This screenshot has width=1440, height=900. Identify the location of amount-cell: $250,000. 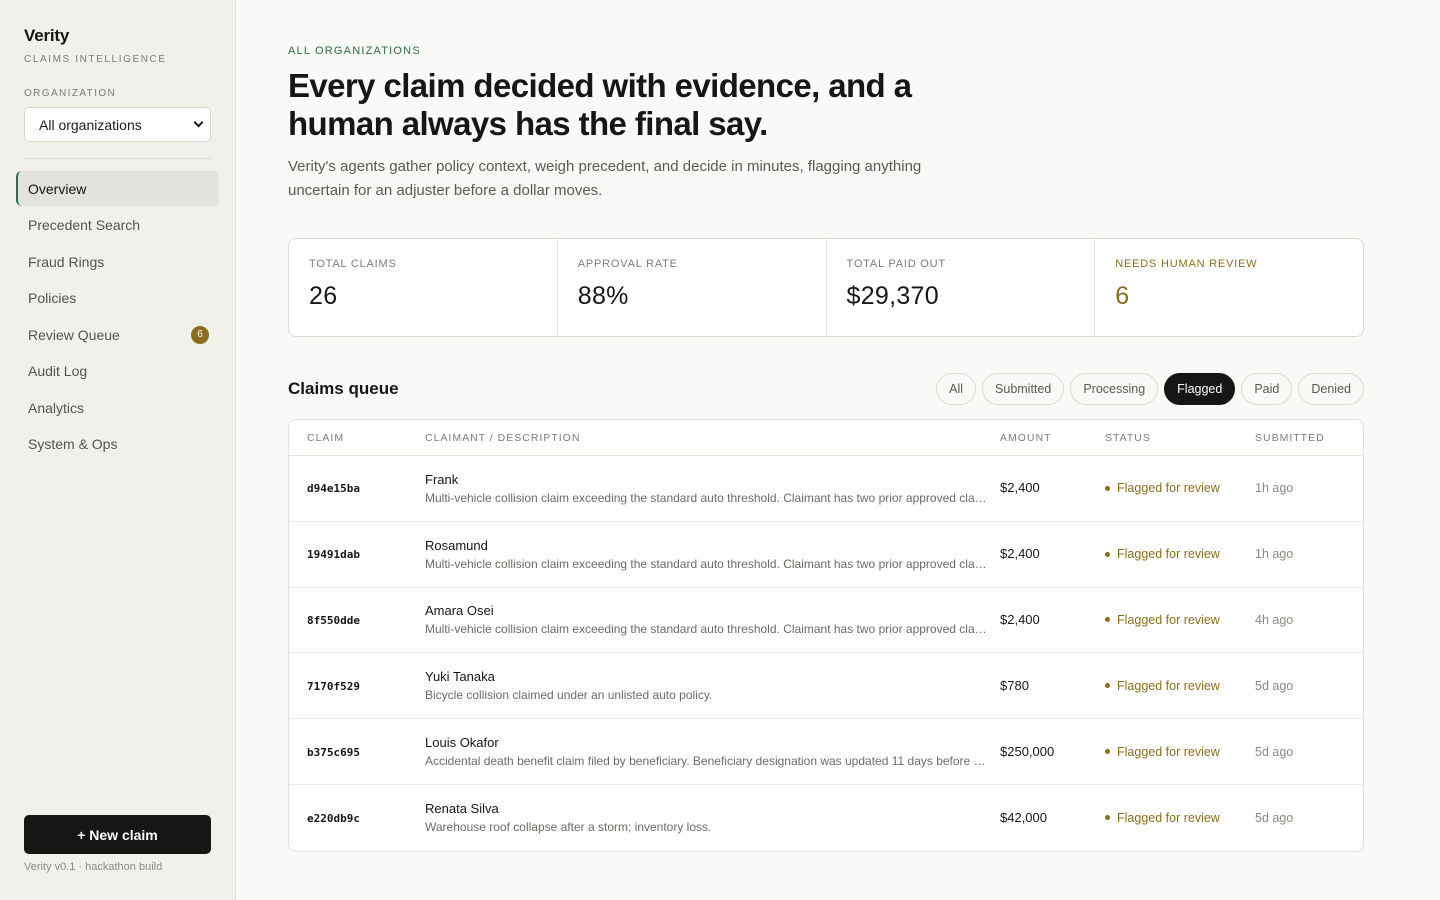
(1052, 752).